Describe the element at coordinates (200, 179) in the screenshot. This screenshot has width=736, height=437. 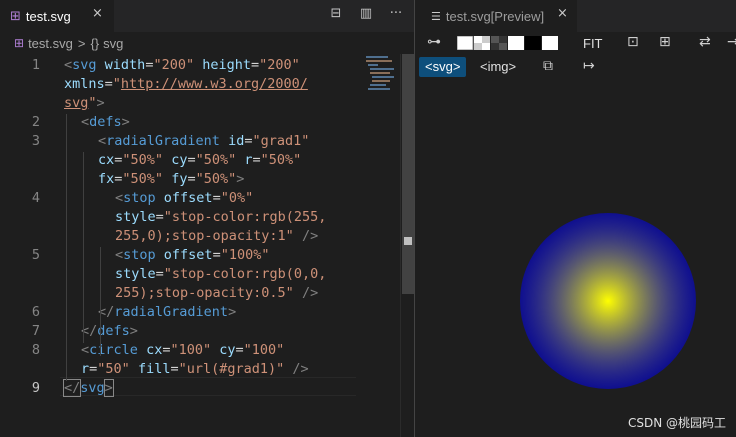
I see `code-line: fx="50%" fy="50%">` at that location.